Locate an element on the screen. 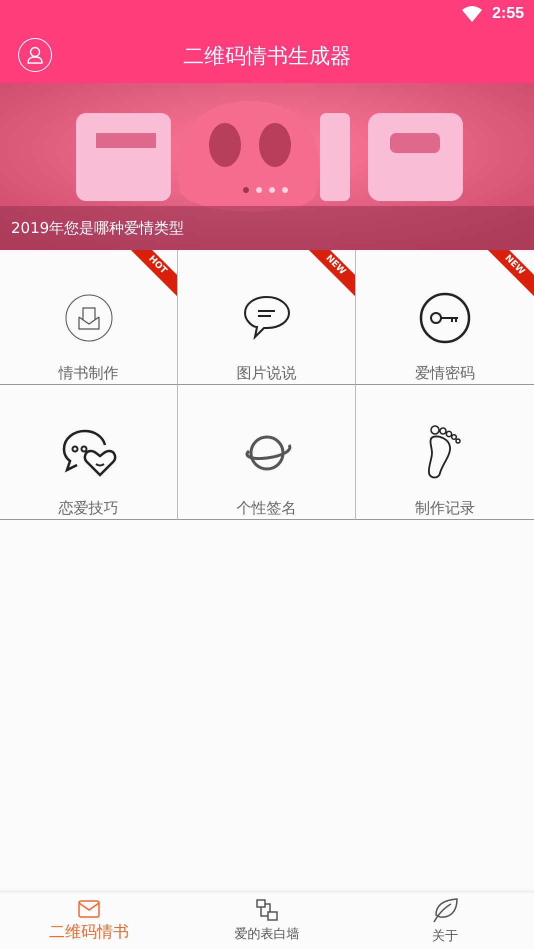 The height and width of the screenshot is (949, 534). chat-heart-icon is located at coordinates (88, 453).